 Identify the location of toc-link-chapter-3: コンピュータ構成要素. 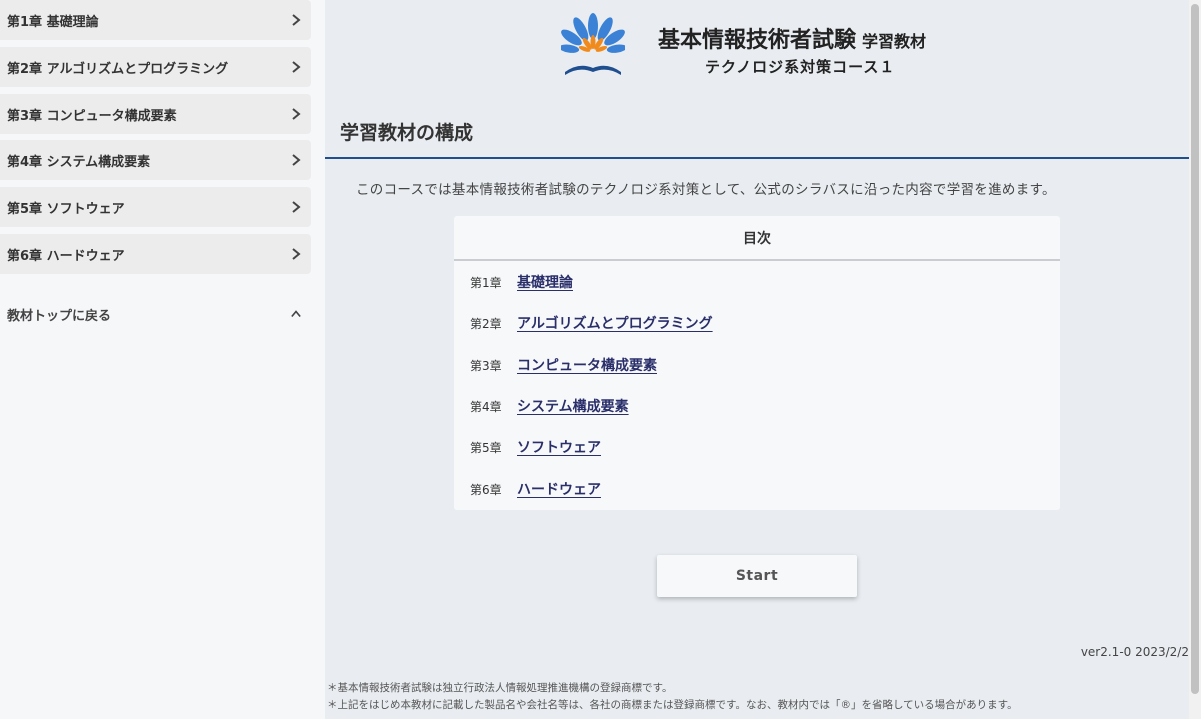
(587, 365).